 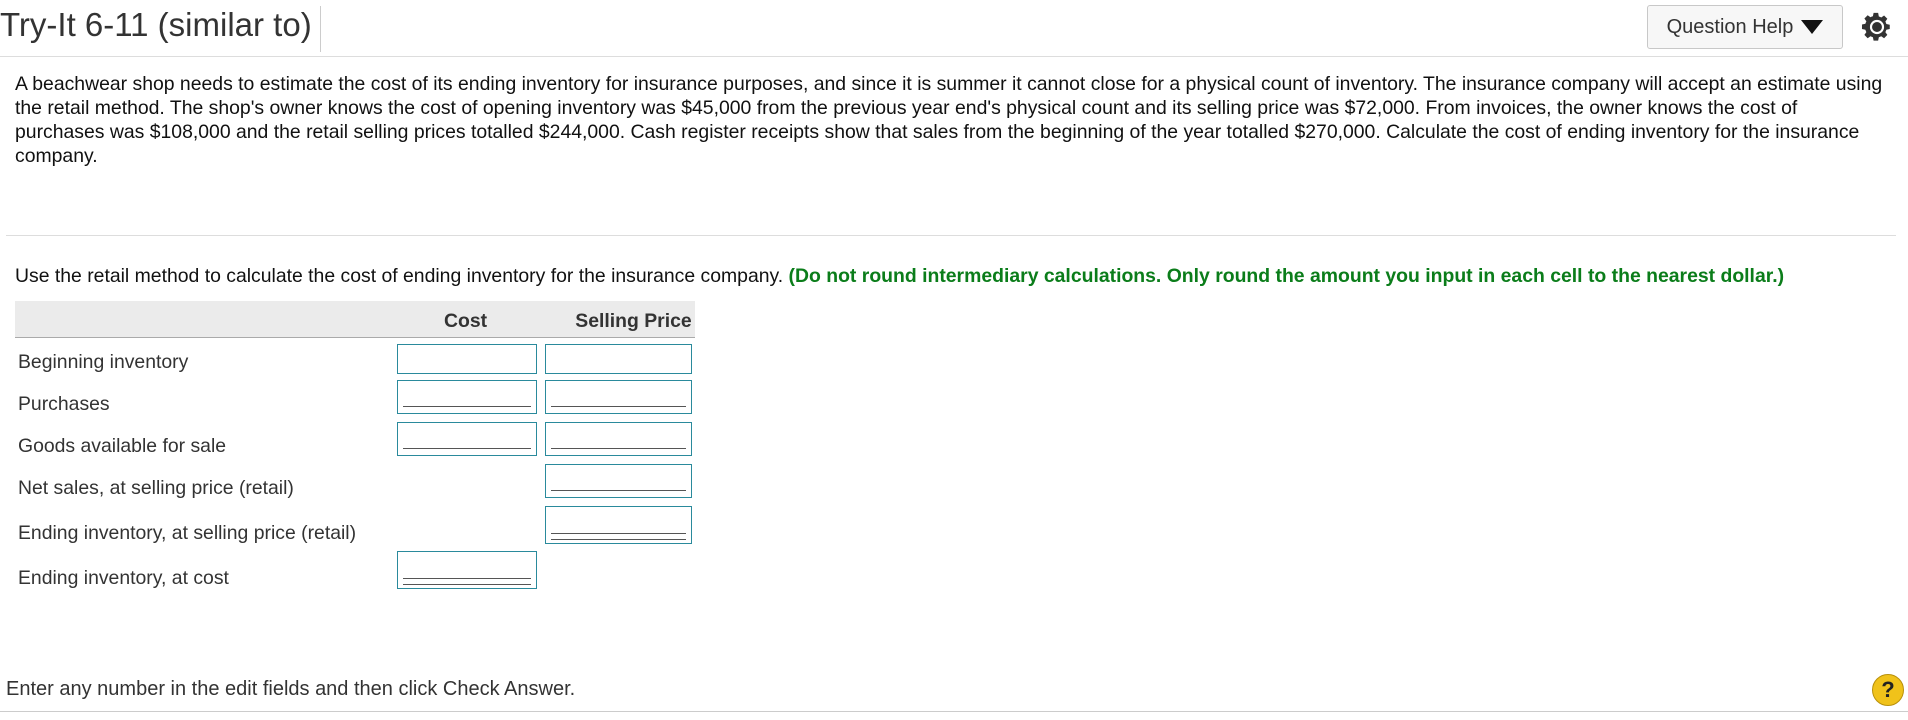 I want to click on goods-available-cost-input, so click(x=467, y=439).